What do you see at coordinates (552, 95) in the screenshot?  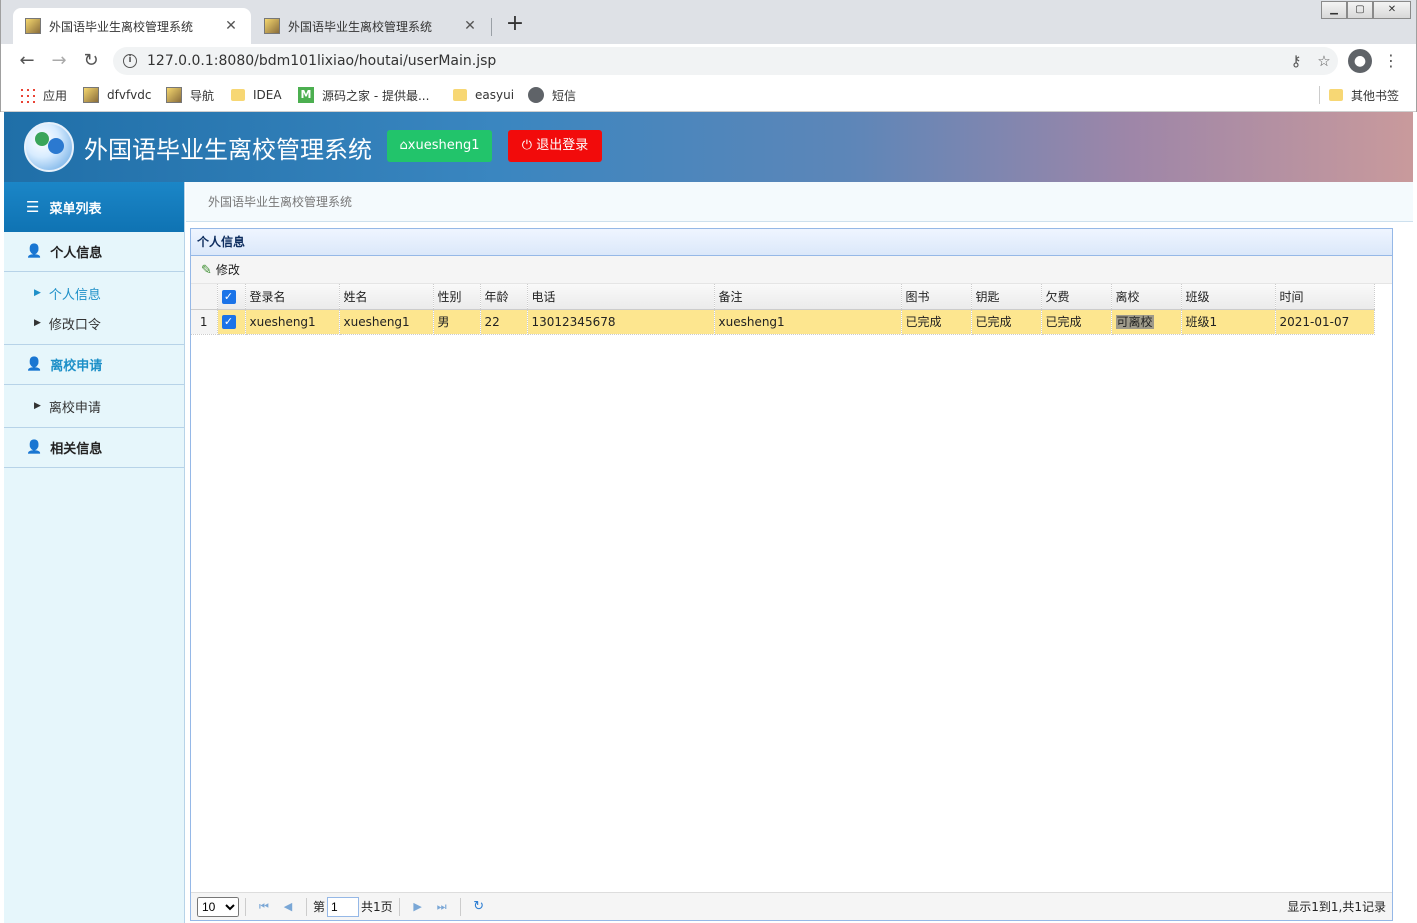 I see `bookmark-sms: 短信` at bounding box center [552, 95].